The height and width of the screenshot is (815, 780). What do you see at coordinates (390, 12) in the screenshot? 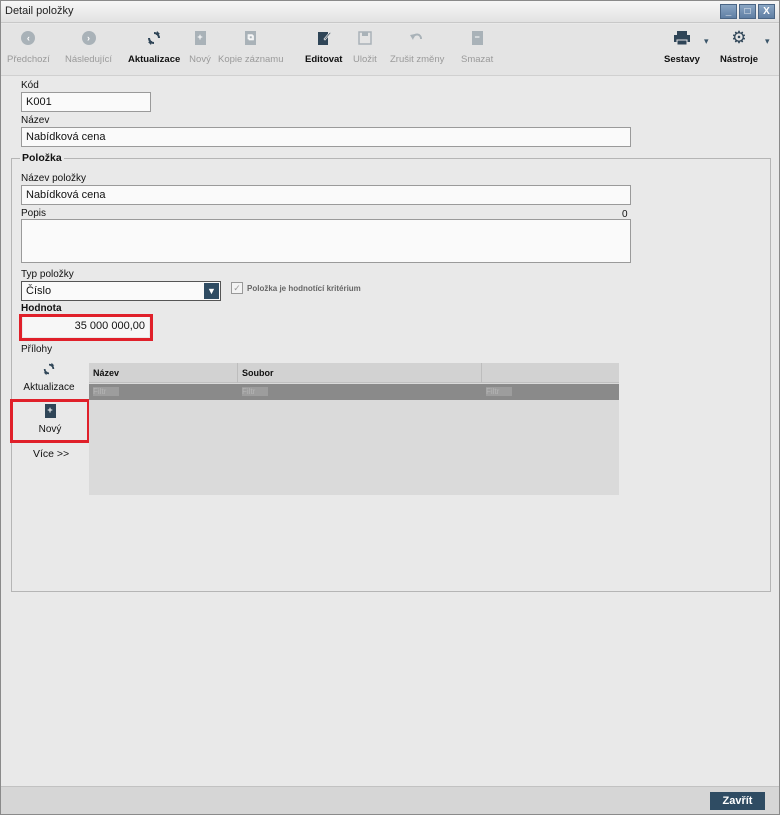
I see `title-bar: Detail položky _ □ X` at bounding box center [390, 12].